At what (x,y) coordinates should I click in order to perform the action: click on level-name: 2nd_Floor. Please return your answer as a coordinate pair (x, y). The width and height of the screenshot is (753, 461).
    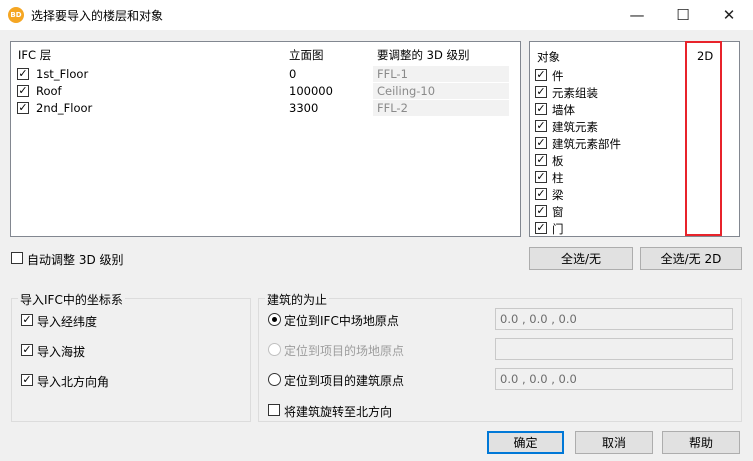
    Looking at the image, I should click on (64, 108).